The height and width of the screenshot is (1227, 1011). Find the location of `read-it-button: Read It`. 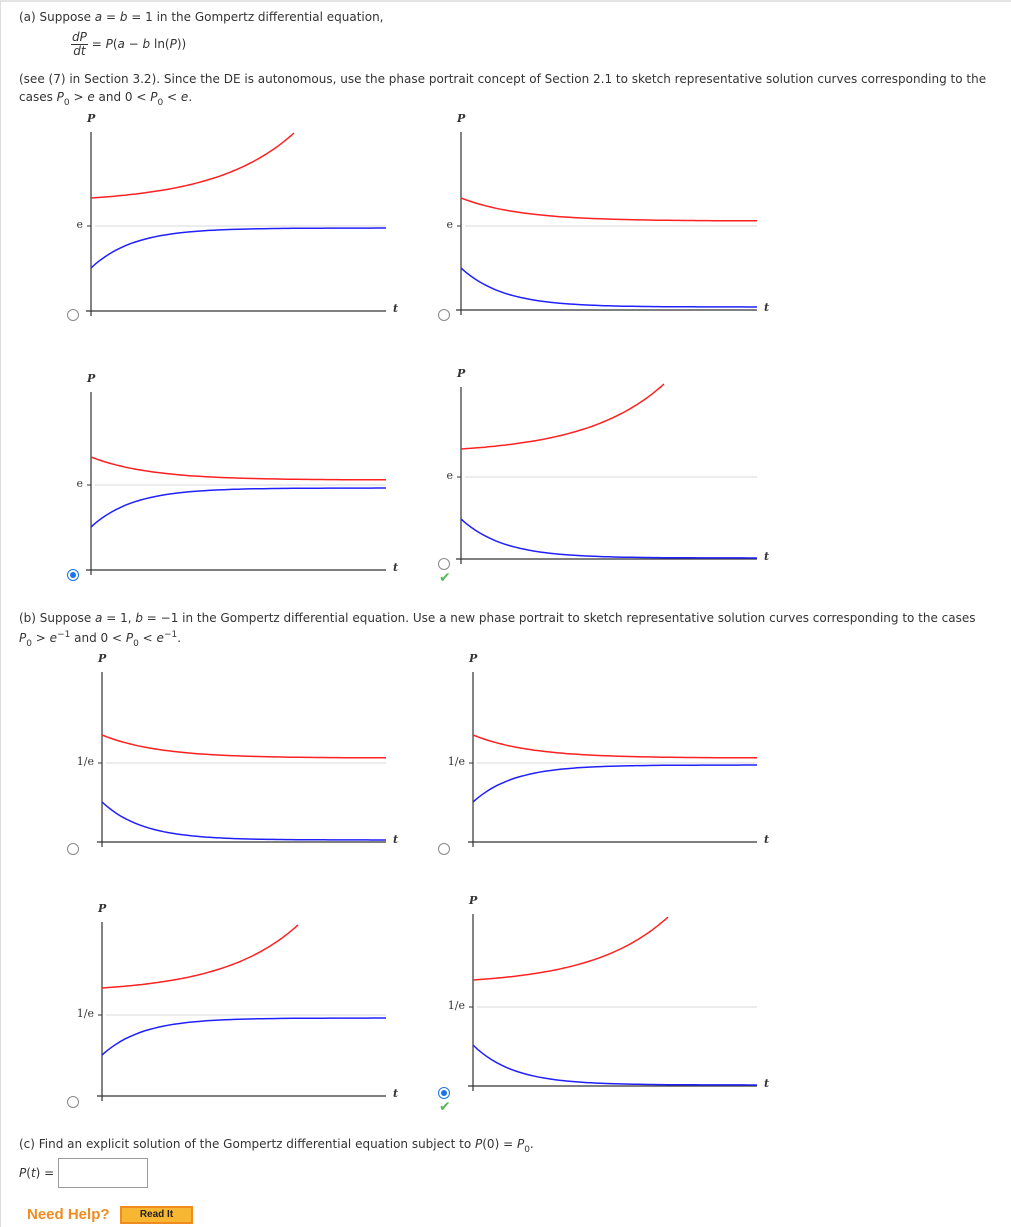

read-it-button: Read It is located at coordinates (156, 1215).